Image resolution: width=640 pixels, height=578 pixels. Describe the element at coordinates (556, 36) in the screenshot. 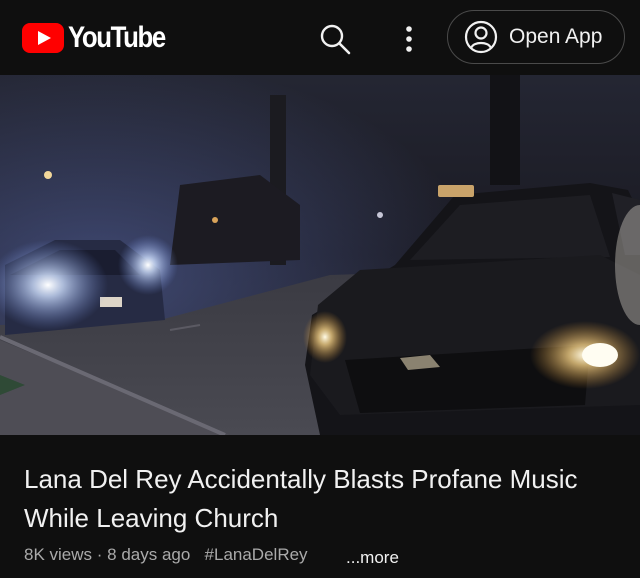

I see `open-app-label: Open App` at that location.